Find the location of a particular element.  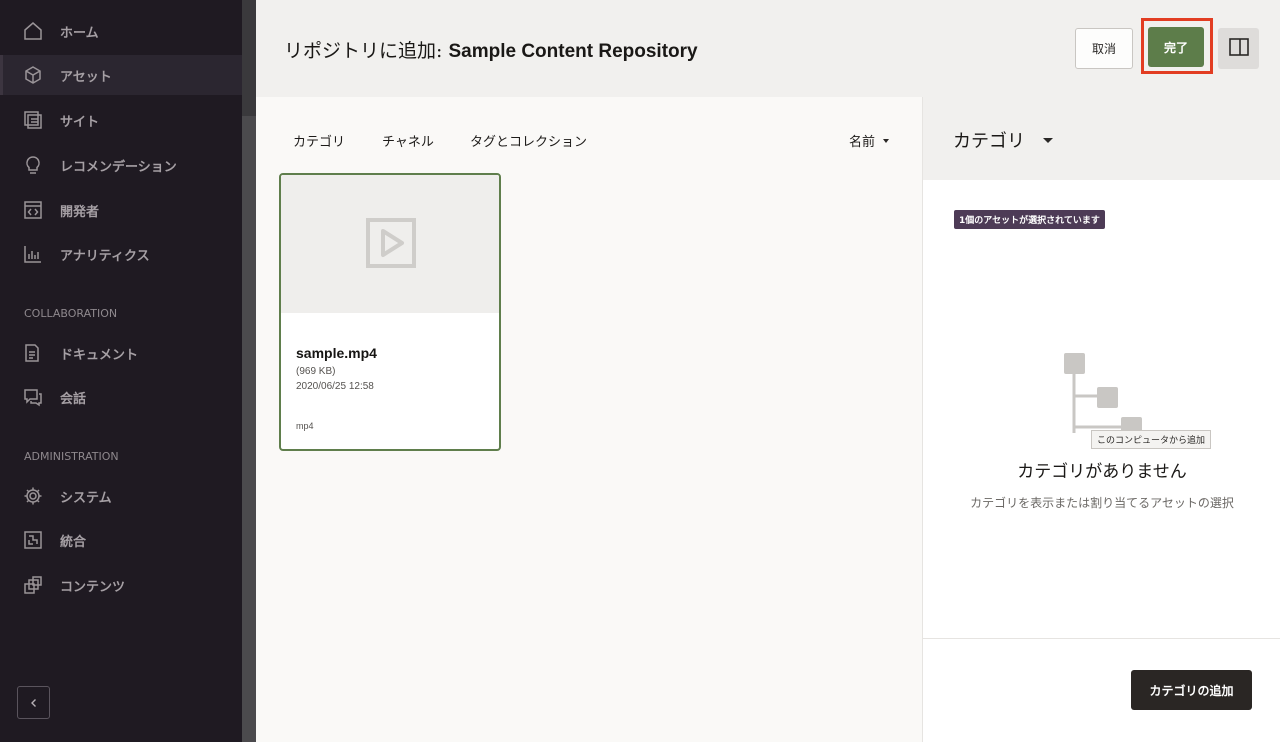

sidebar-item-content: コンテンツ is located at coordinates (121, 585).